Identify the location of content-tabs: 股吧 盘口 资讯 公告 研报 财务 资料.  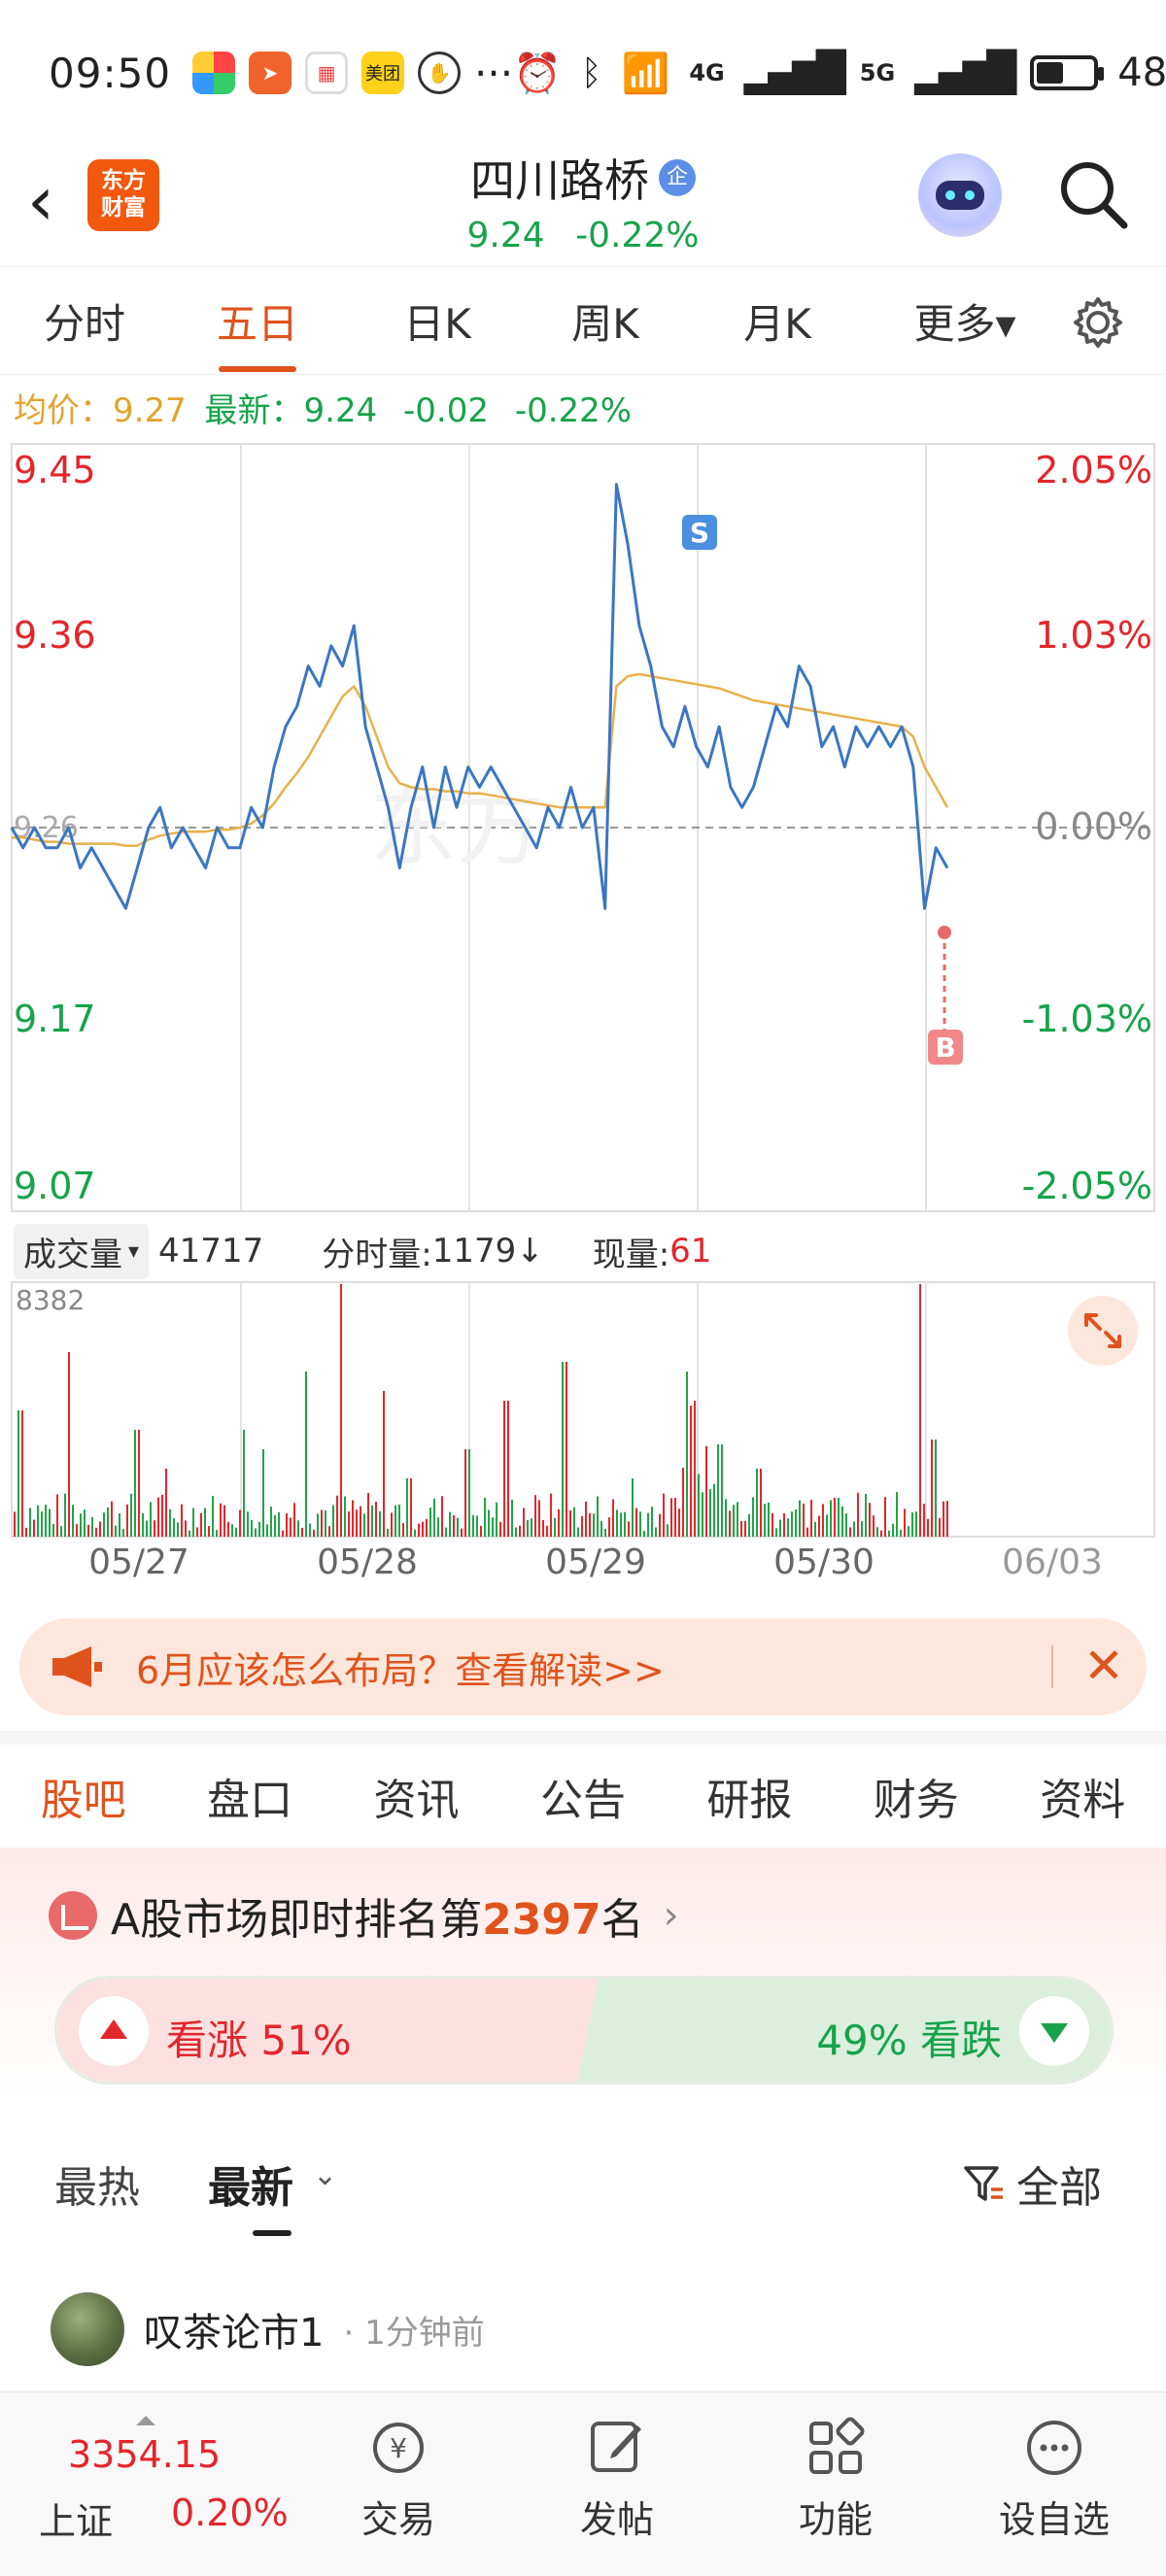
(583, 1789).